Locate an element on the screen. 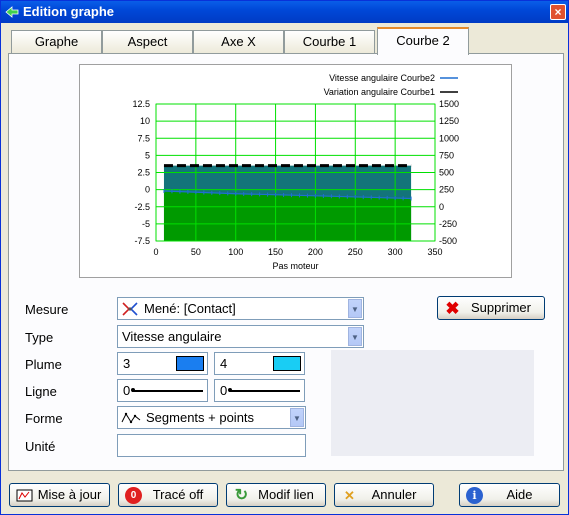  tab-courbe-1: Courbe 1 is located at coordinates (329, 42).